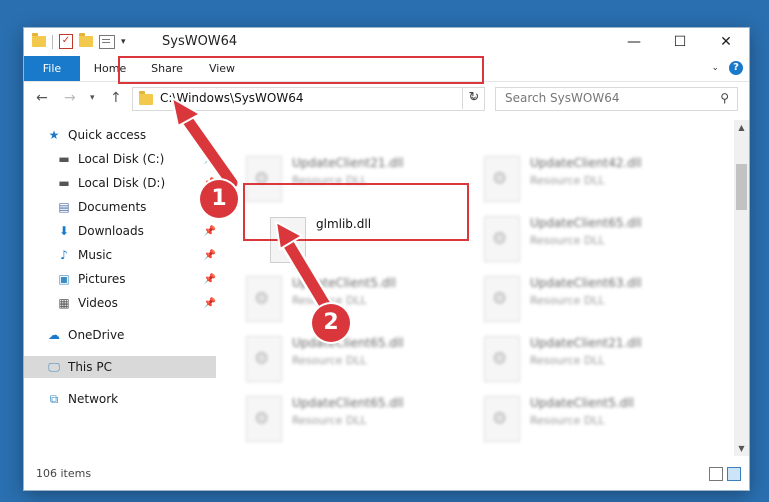 The image size is (769, 502). Describe the element at coordinates (727, 68) in the screenshot. I see `ribbon-controls: ⌄ ?` at that location.